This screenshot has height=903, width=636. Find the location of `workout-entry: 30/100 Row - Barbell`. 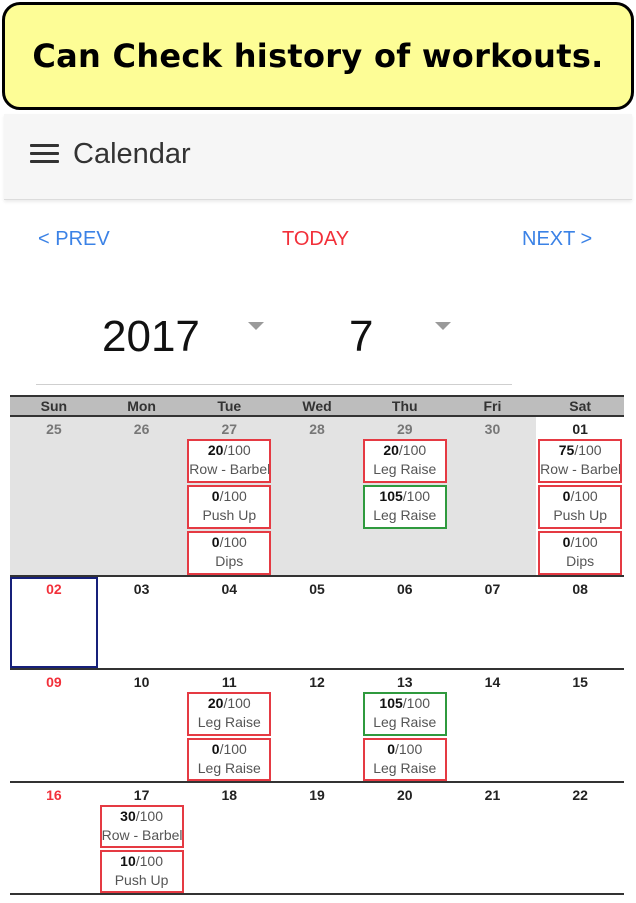

workout-entry: 30/100 Row - Barbell is located at coordinates (141, 826).